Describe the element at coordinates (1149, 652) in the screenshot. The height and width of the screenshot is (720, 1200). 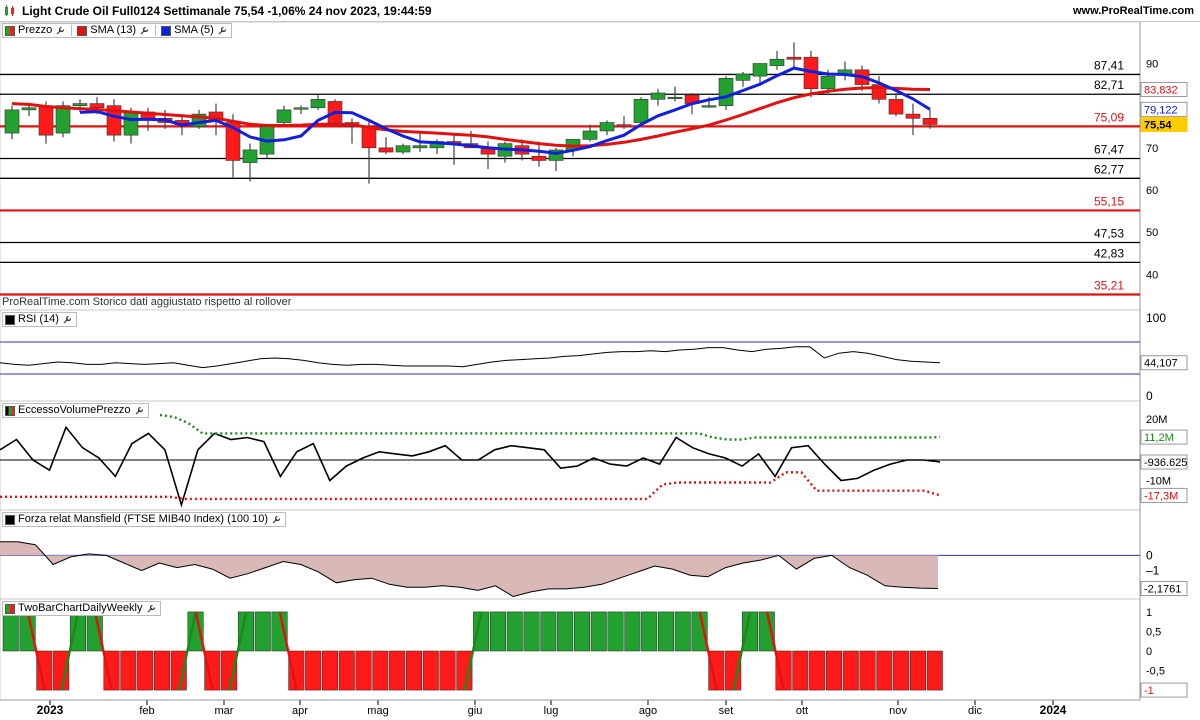
I see `twobar-y-tick-label: 0` at that location.